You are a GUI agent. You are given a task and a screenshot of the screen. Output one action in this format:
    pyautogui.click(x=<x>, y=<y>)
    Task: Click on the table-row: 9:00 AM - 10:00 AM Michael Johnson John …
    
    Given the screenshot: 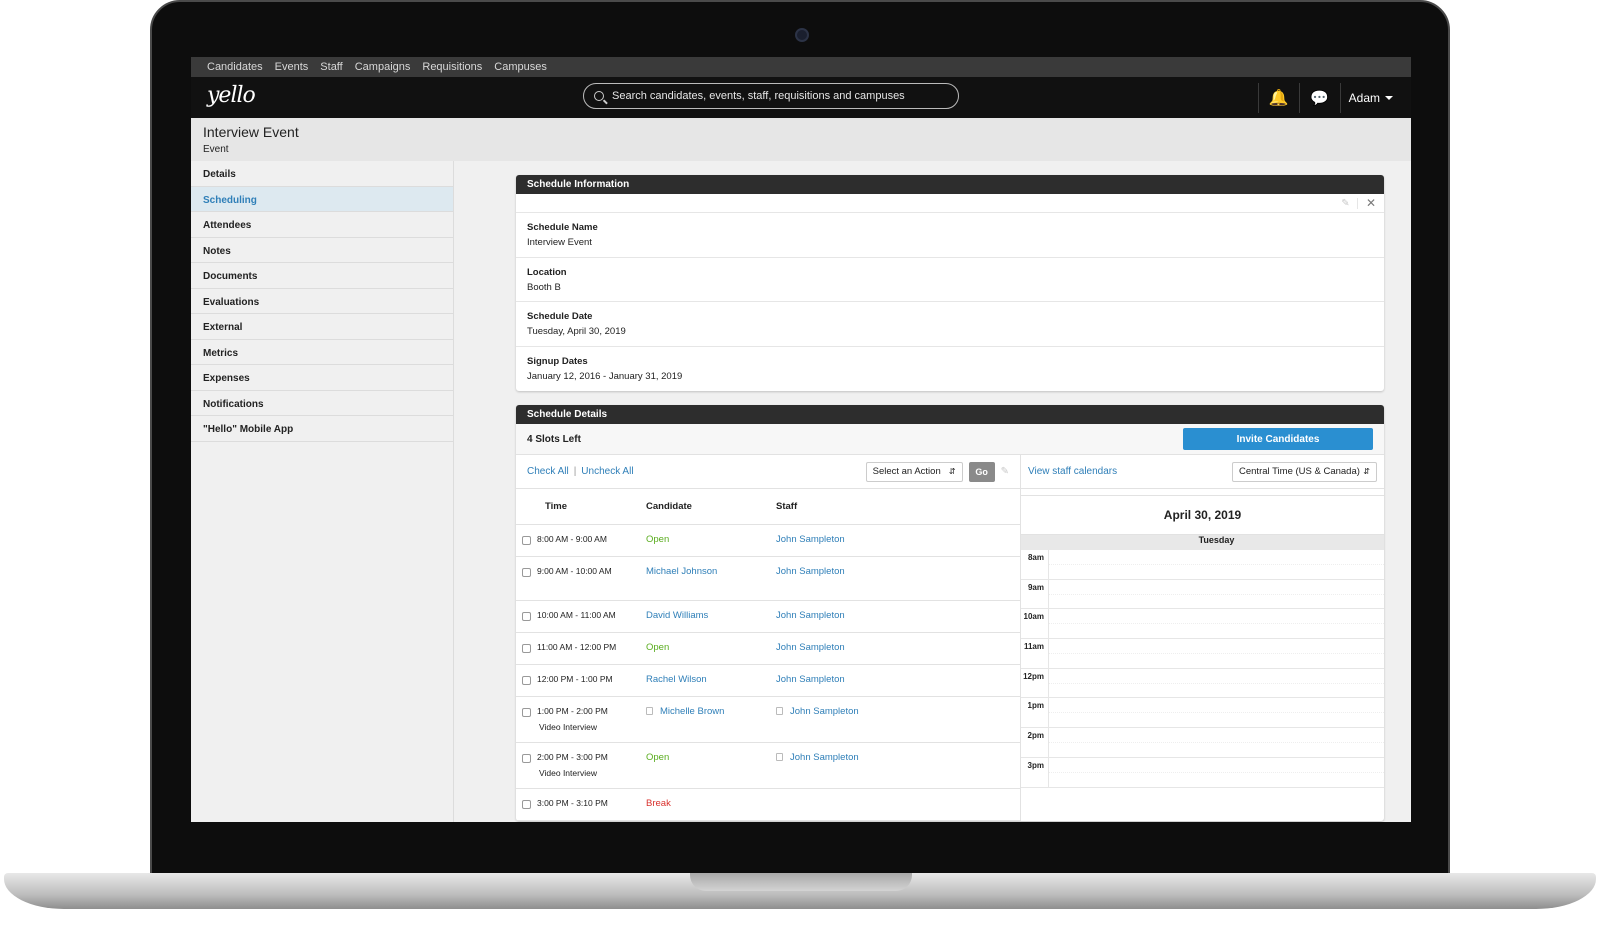 What is the action you would take?
    pyautogui.click(x=768, y=579)
    